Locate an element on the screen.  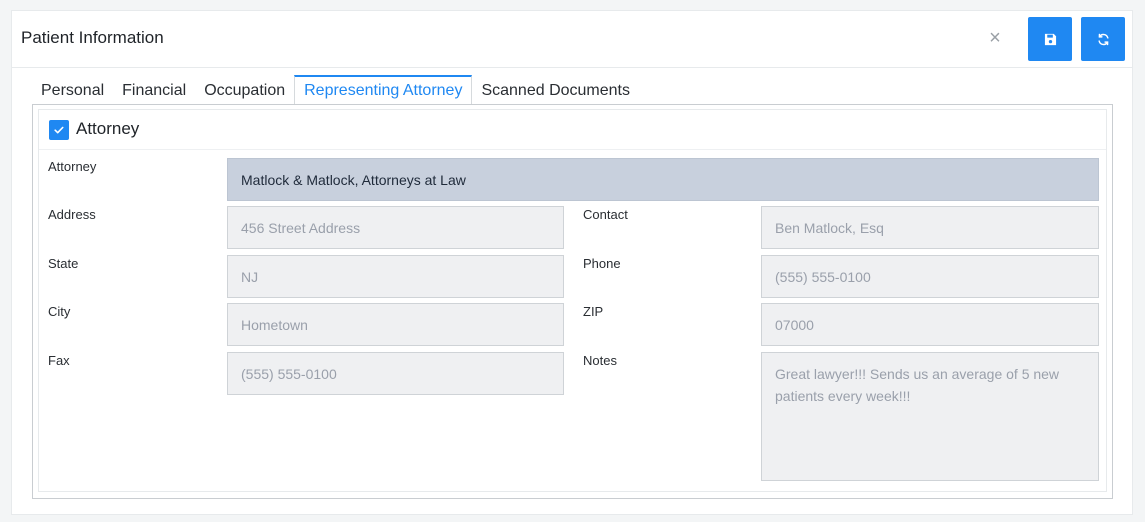
floppy-disk-icon is located at coordinates (1050, 39).